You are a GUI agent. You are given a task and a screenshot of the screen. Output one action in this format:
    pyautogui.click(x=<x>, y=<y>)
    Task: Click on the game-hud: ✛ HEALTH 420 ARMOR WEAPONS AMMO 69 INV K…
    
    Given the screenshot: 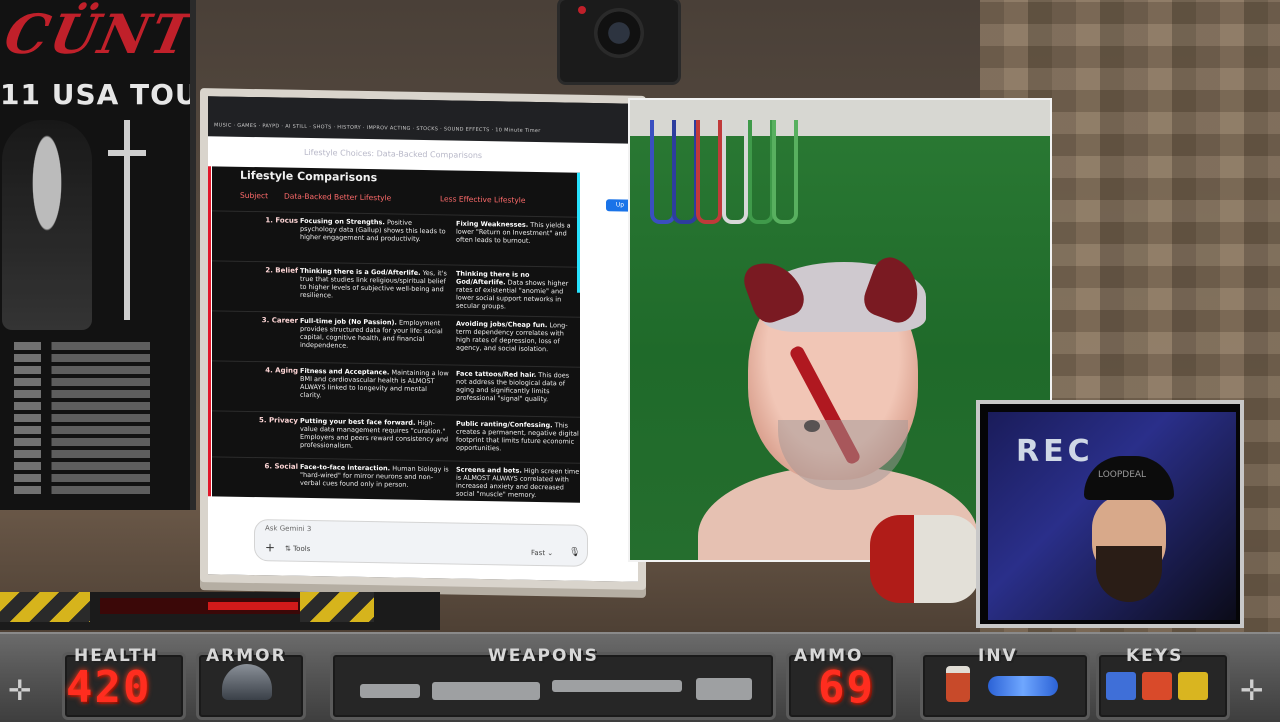 What is the action you would take?
    pyautogui.click(x=640, y=677)
    